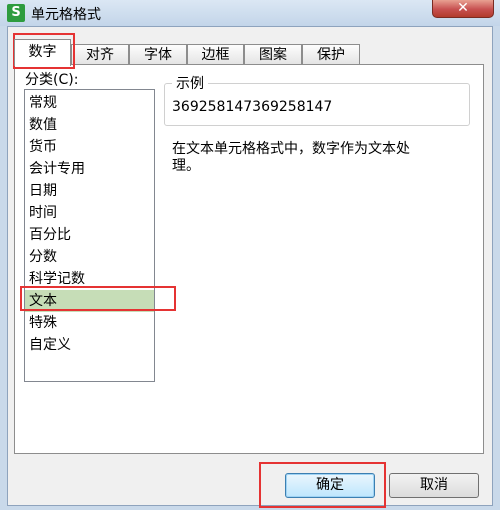 This screenshot has height=510, width=500. I want to click on format-description: 在文本单元格格式中，数字作为文本处理。, so click(291, 157).